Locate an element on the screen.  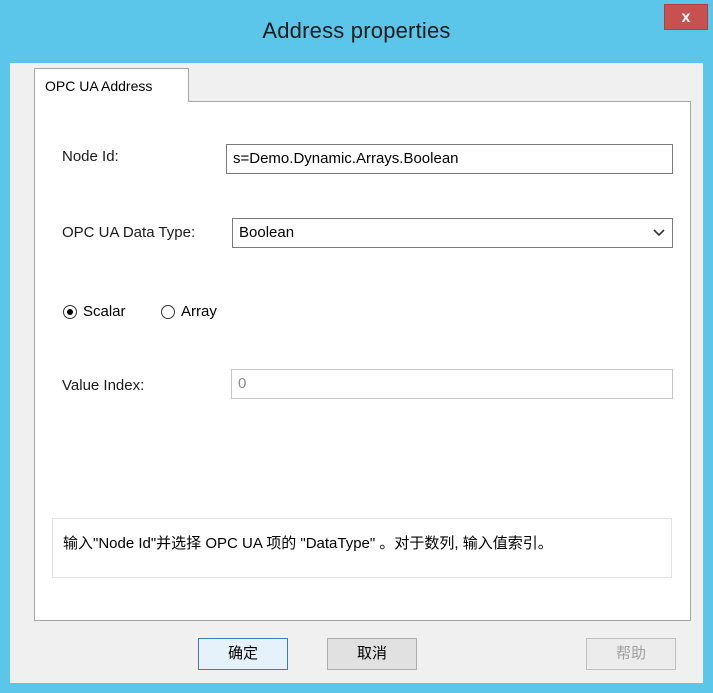
radio-array-label: Array is located at coordinates (199, 311).